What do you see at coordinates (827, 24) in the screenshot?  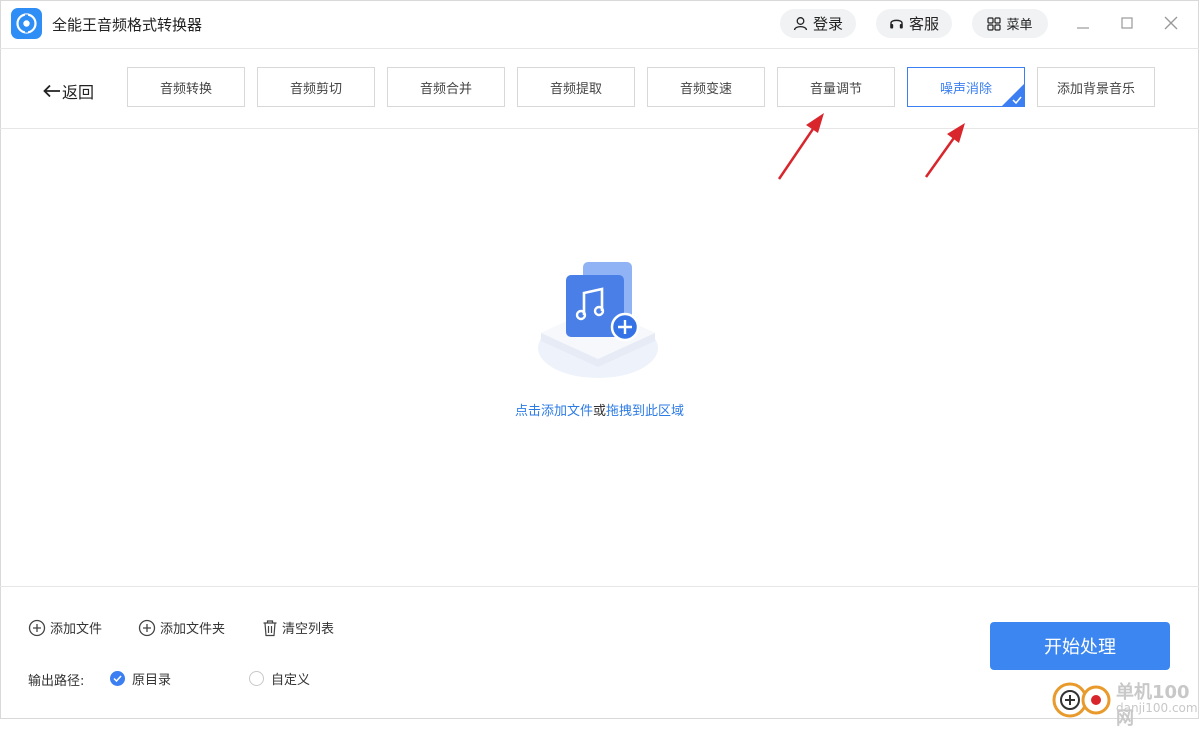 I see `login-label: 登录` at bounding box center [827, 24].